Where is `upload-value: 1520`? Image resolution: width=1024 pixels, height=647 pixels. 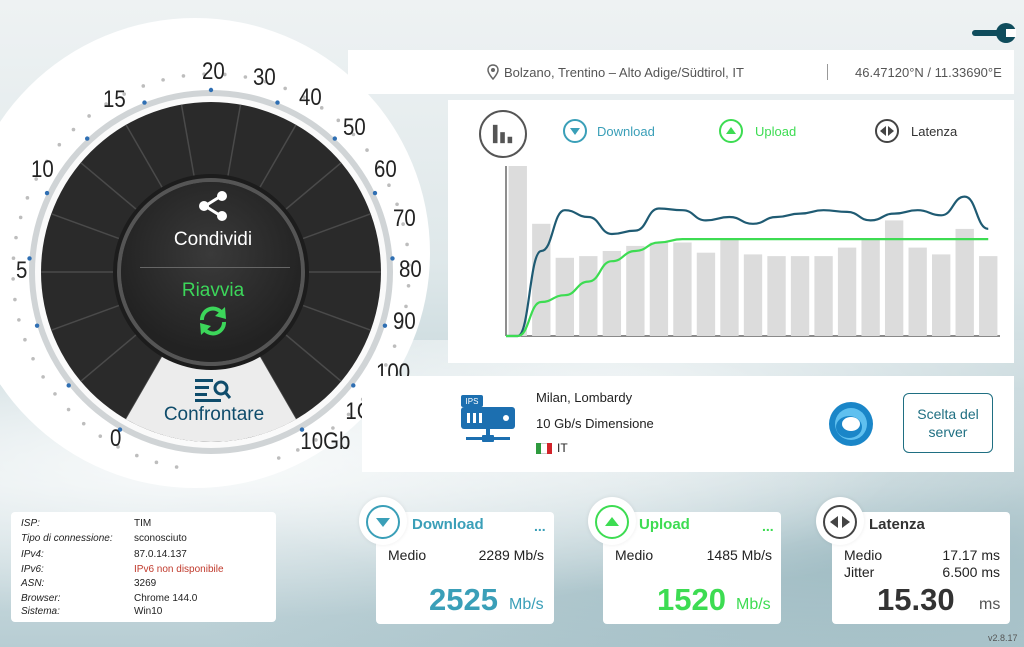 upload-value: 1520 is located at coordinates (691, 599).